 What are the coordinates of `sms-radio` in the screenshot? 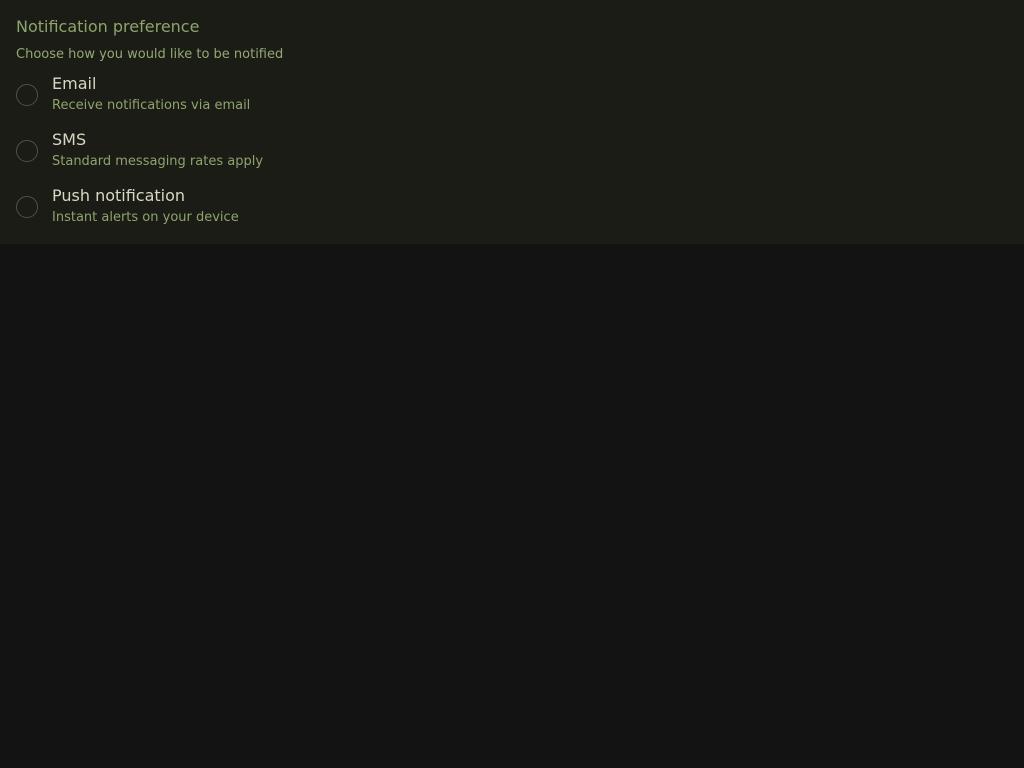 It's located at (27, 151).